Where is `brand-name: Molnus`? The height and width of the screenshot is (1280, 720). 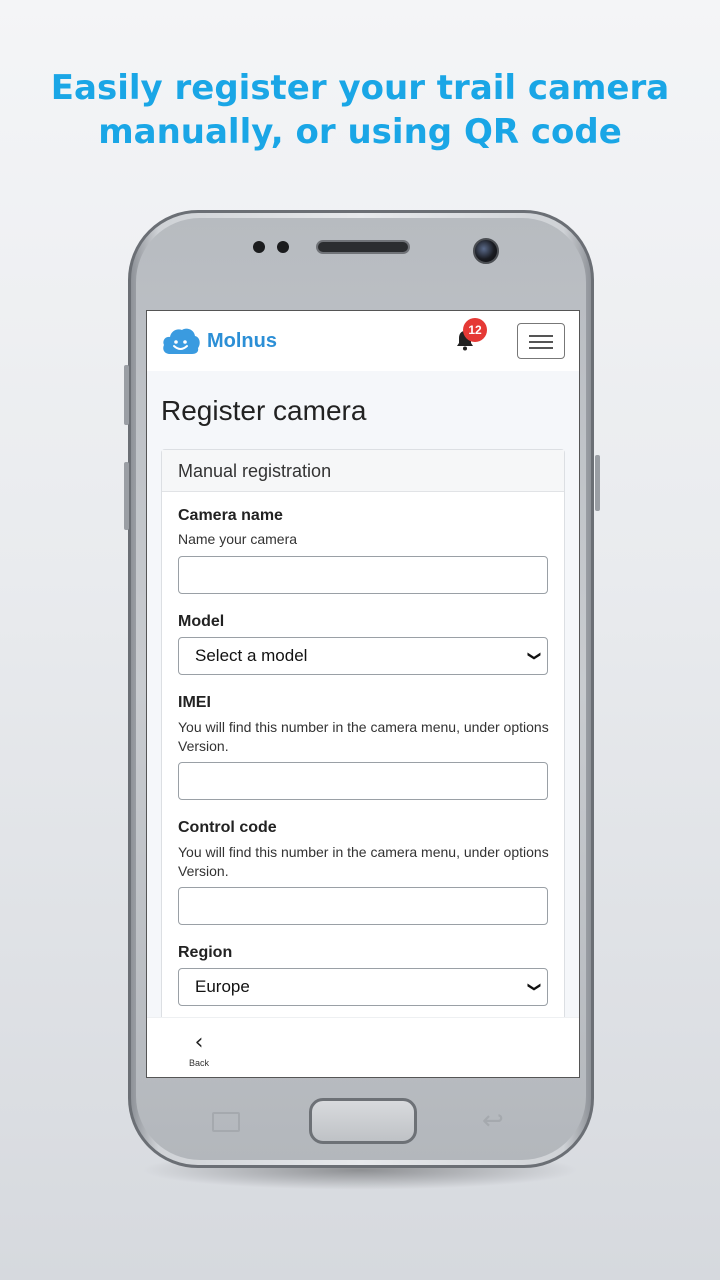
brand-name: Molnus is located at coordinates (242, 340).